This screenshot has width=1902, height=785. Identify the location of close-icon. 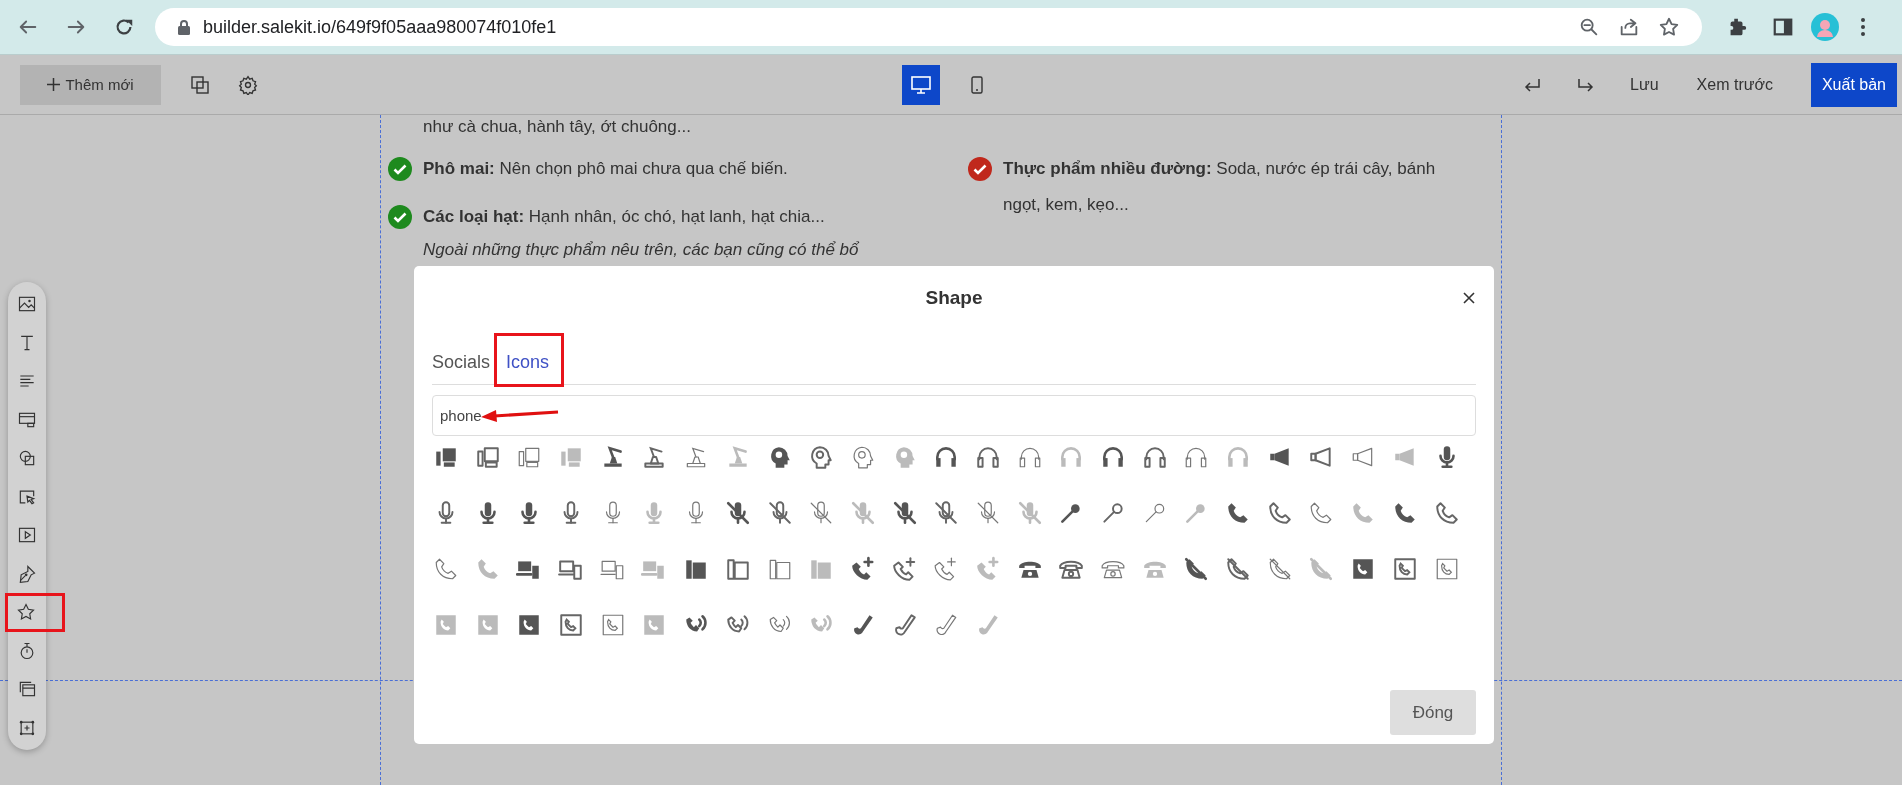
(1469, 298).